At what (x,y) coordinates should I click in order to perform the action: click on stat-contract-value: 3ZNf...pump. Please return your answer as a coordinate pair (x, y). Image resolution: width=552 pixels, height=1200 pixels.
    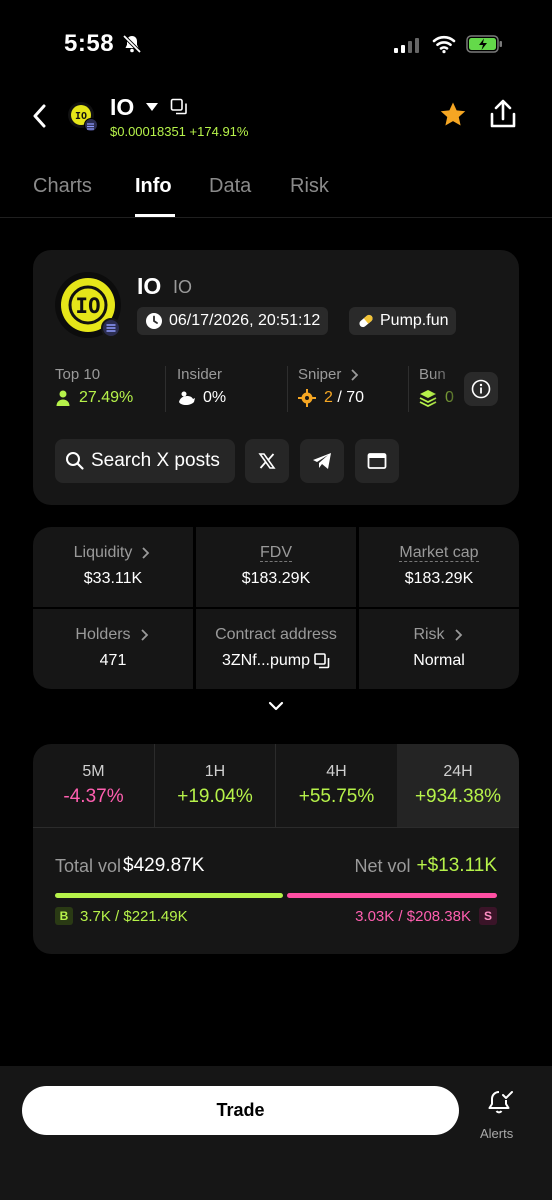
    Looking at the image, I should click on (266, 660).